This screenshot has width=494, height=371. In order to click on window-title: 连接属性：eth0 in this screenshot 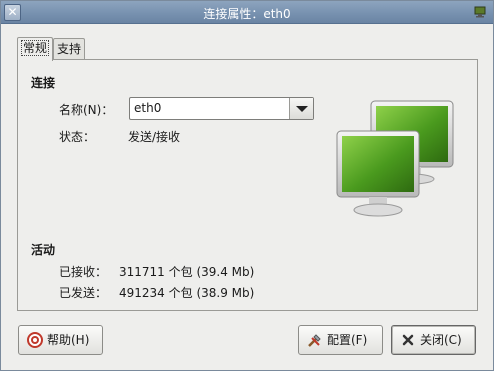, I will do `click(247, 14)`.